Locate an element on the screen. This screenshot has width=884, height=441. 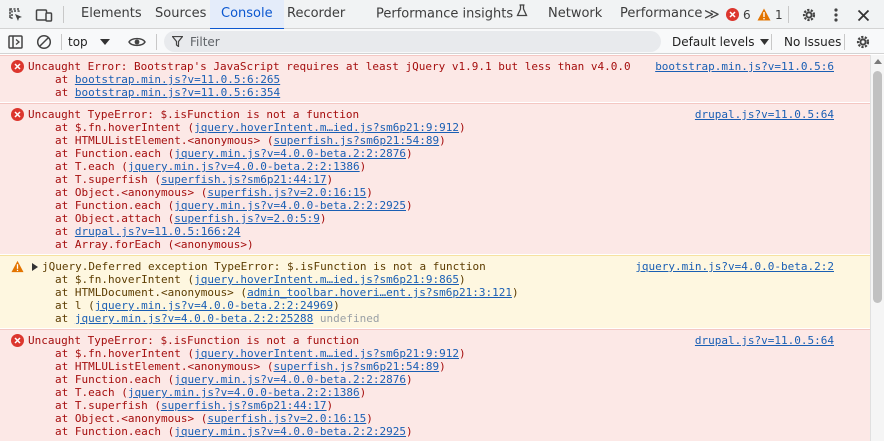
console-settings-gear-icon is located at coordinates (863, 42).